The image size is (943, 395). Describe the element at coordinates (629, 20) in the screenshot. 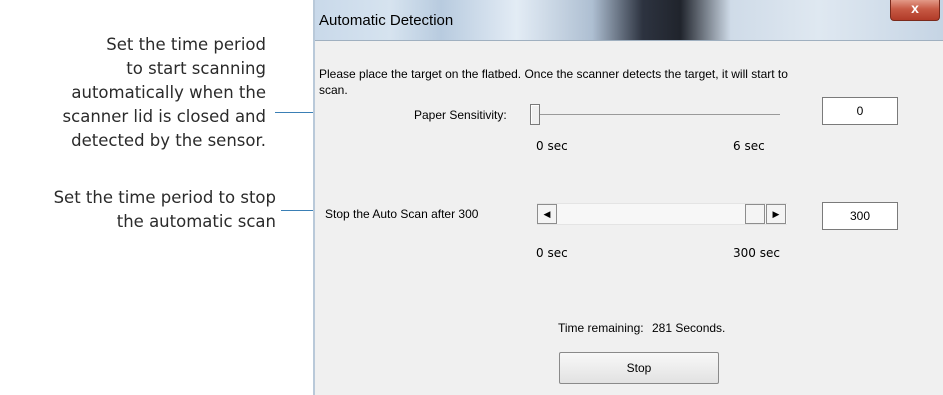

I see `title-bar: Automatic Detection x` at that location.